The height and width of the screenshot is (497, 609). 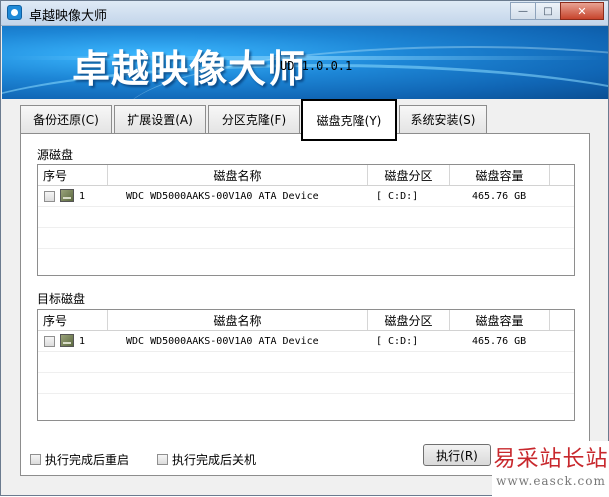 What do you see at coordinates (49, 196) in the screenshot?
I see `source-disk-checkbox` at bounding box center [49, 196].